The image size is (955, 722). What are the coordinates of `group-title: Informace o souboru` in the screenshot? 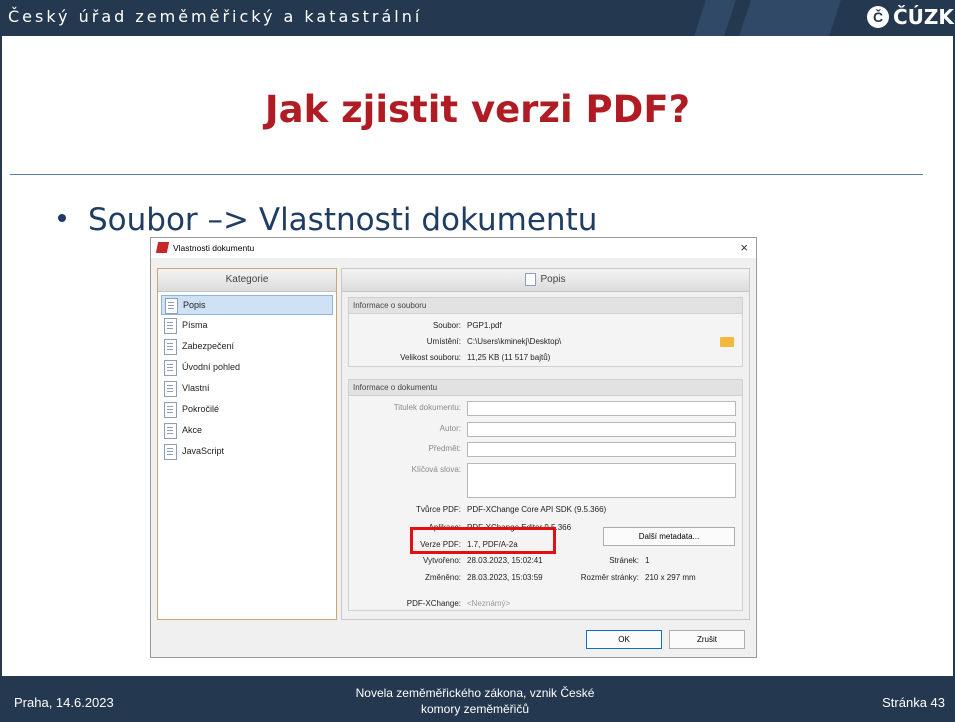 It's located at (545, 306).